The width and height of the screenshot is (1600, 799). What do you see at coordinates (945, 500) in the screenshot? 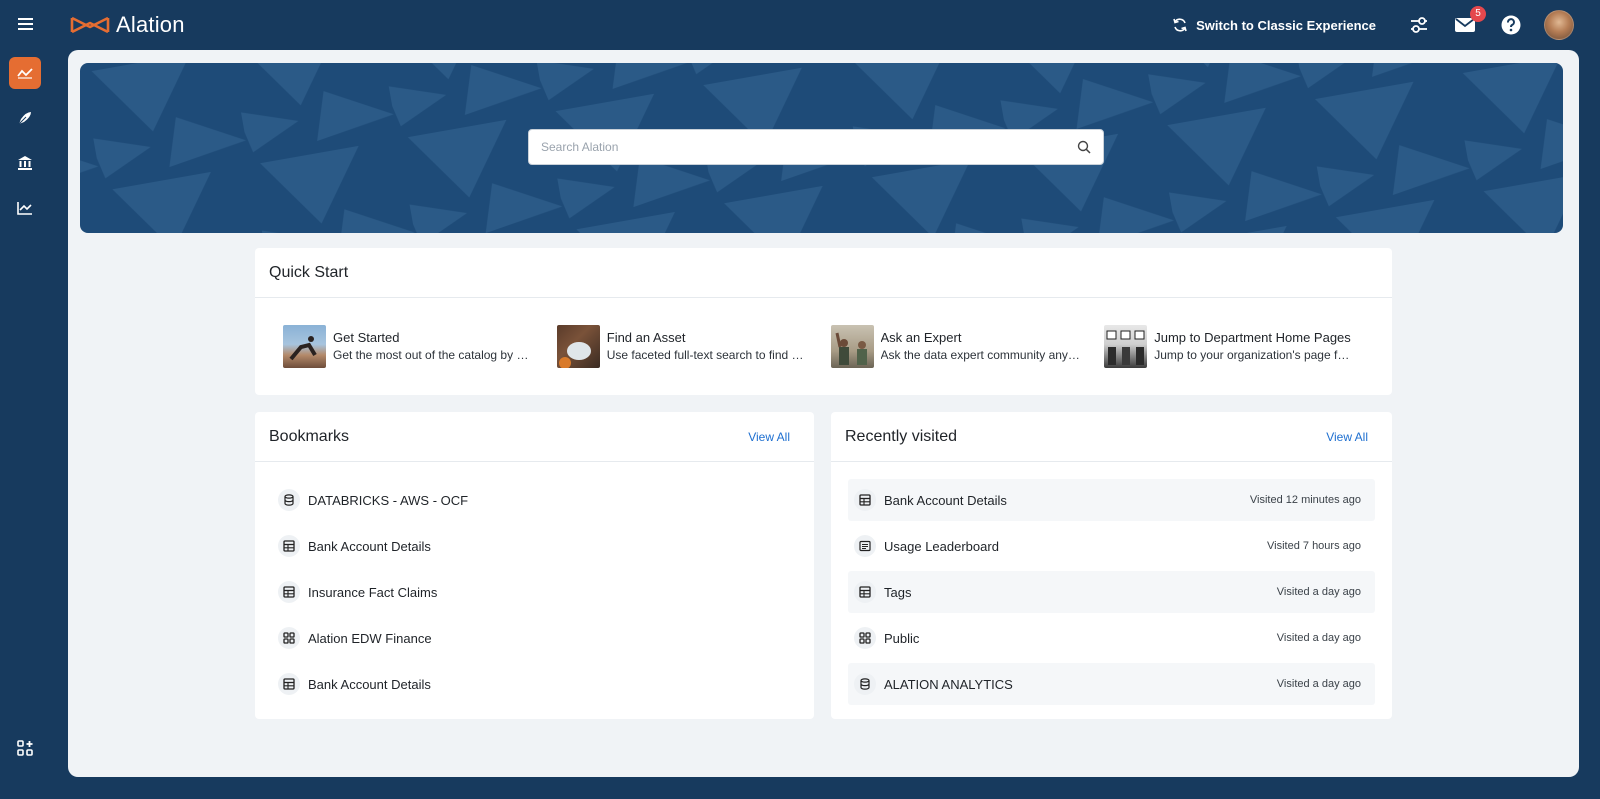
I see `recent-item-label: Bank Account Details` at bounding box center [945, 500].